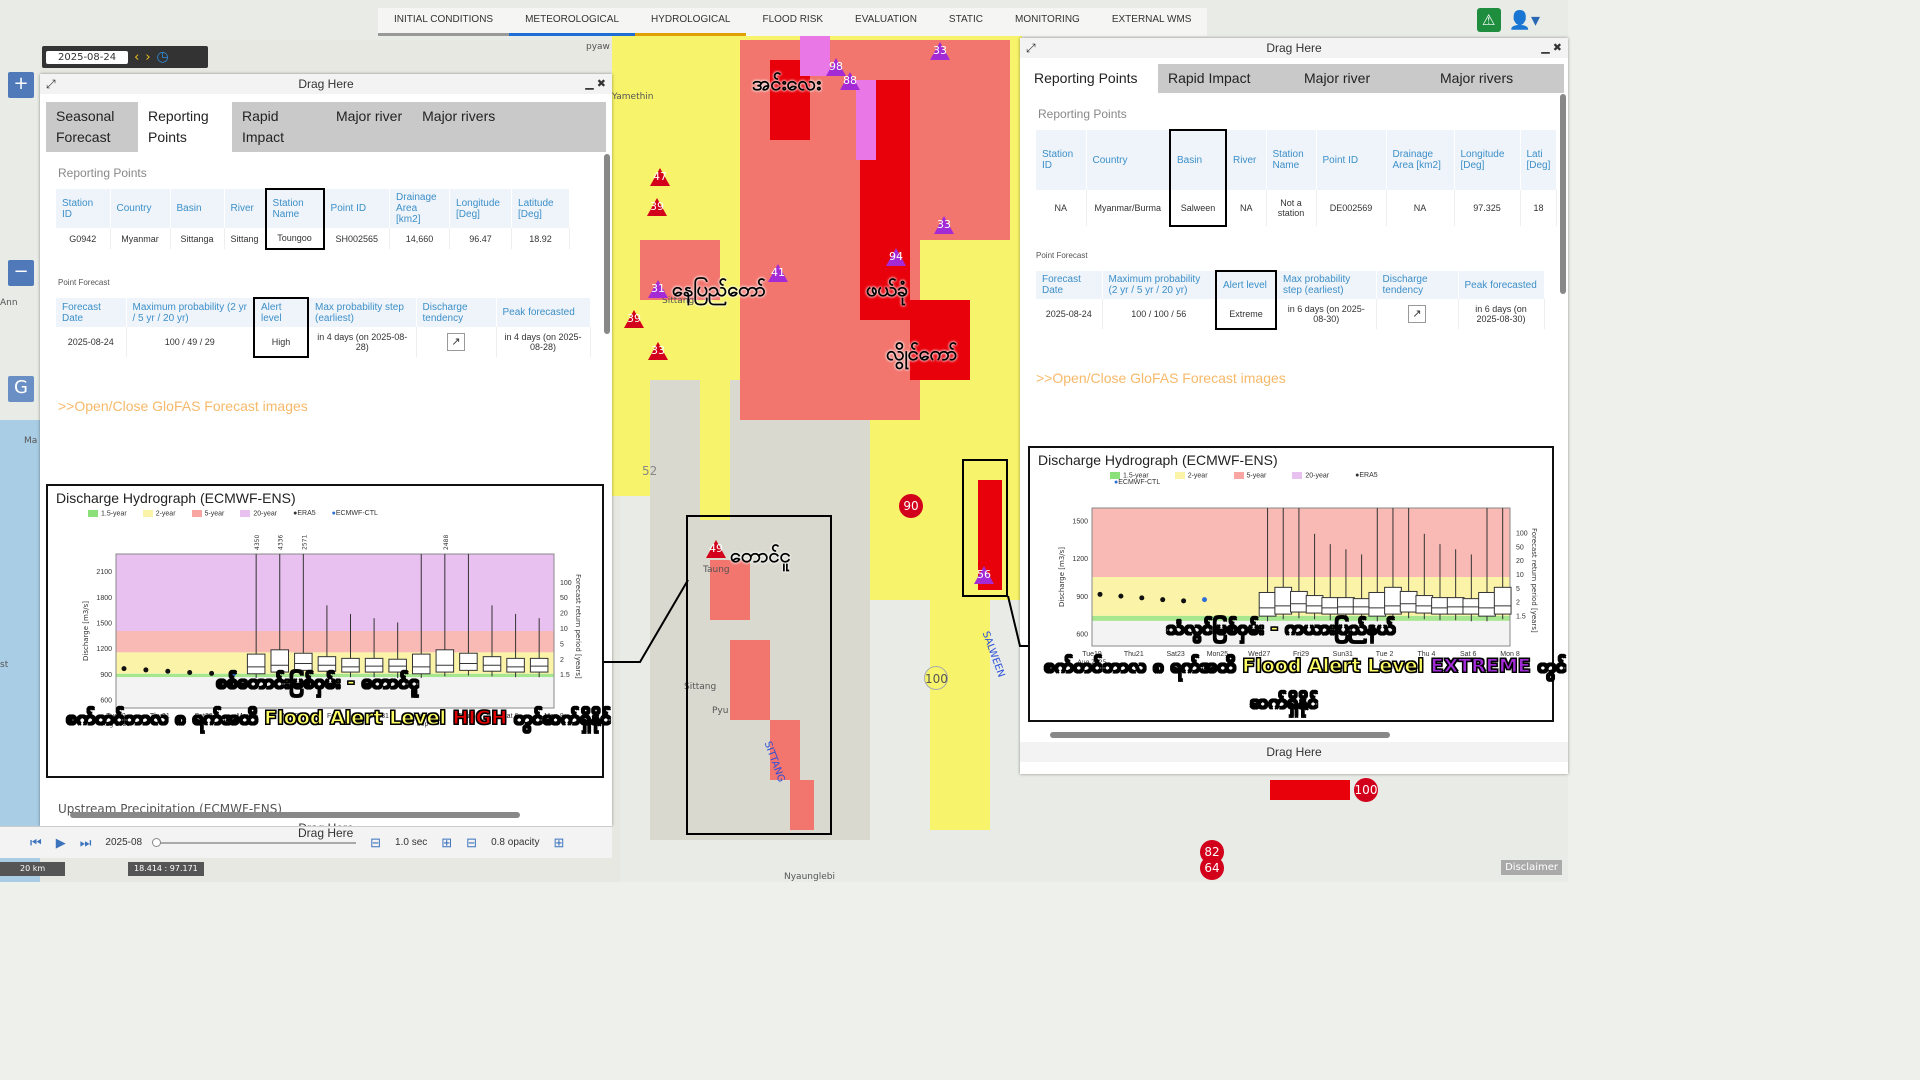 The image size is (1920, 1080). I want to click on ecmwf-ctl-point, so click(1204, 600).